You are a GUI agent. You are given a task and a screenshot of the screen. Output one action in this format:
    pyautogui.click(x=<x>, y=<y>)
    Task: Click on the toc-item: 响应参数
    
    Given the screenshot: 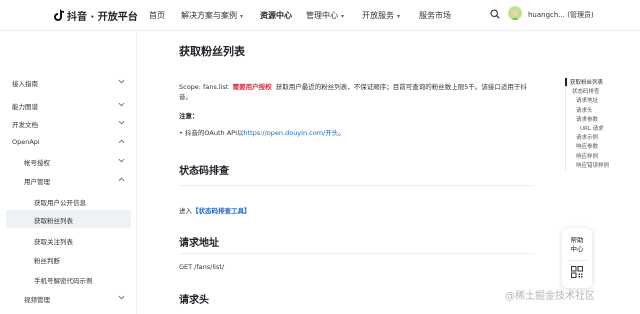 What is the action you would take?
    pyautogui.click(x=587, y=146)
    